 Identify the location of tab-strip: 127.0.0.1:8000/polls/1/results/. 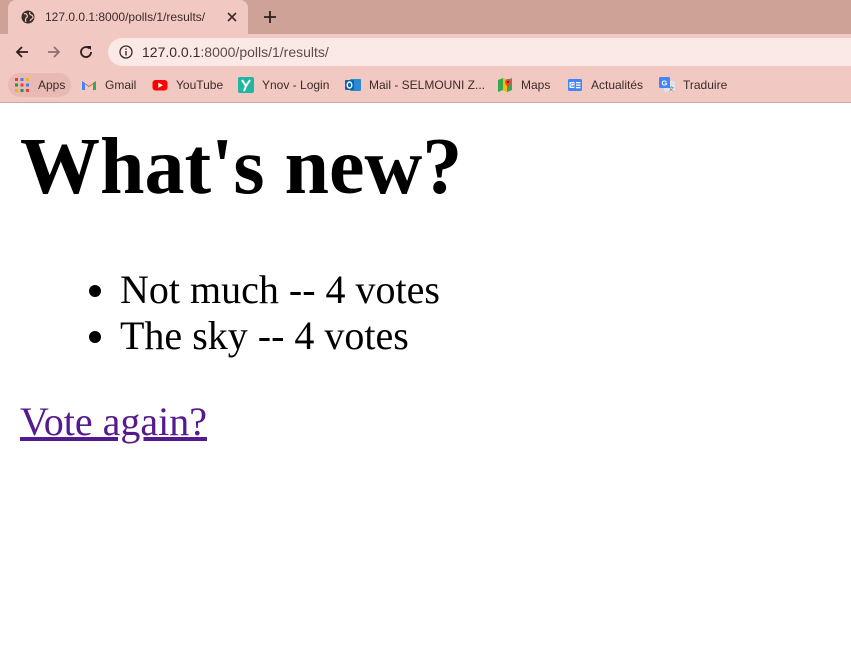
(425, 17).